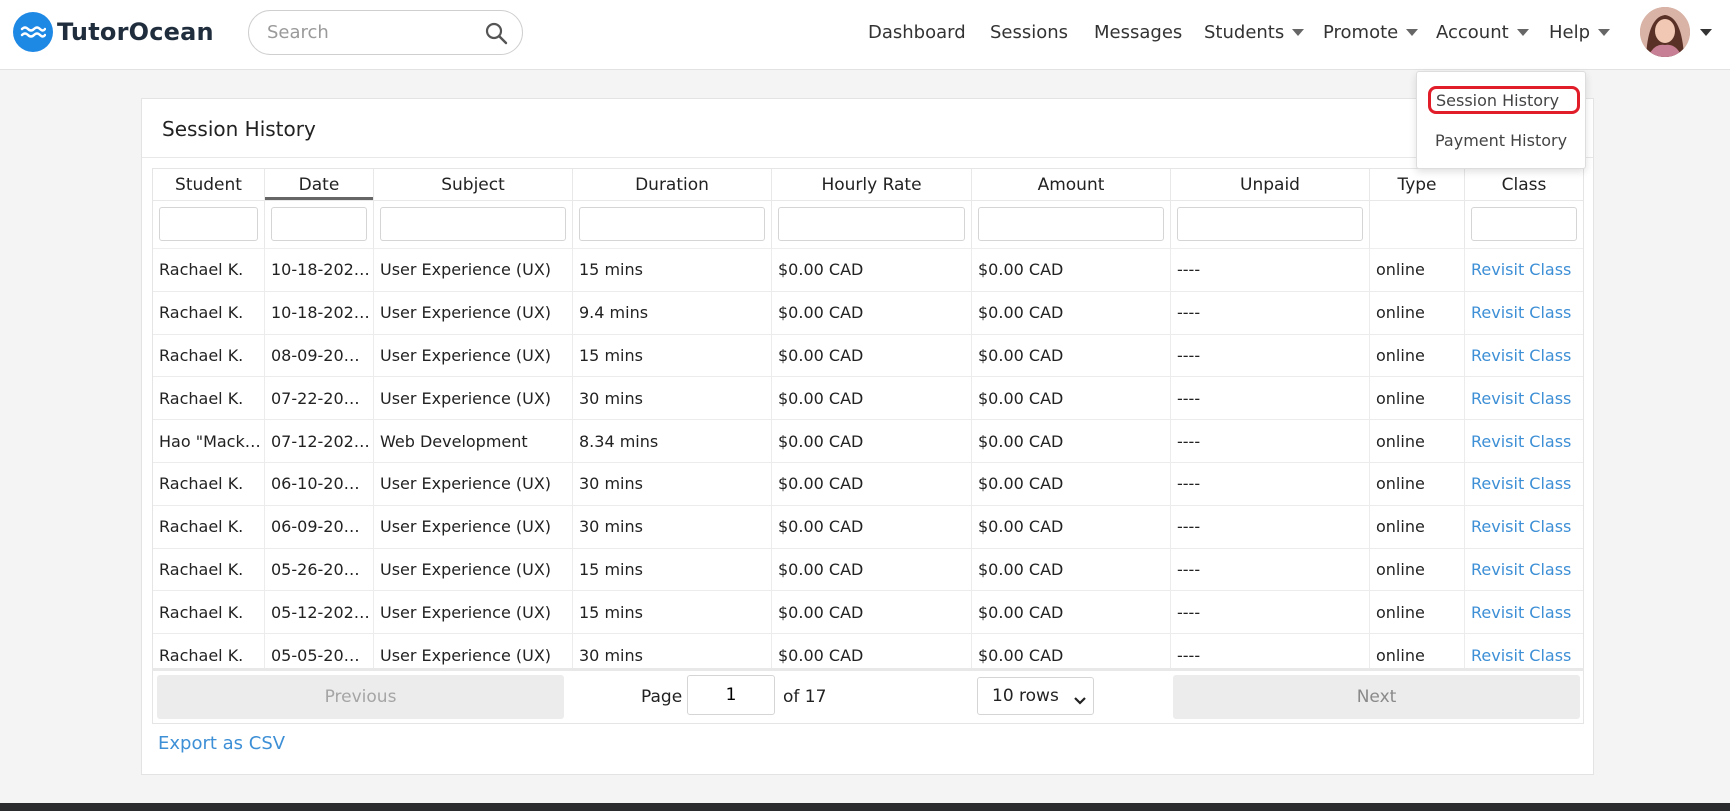 This screenshot has width=1730, height=811. What do you see at coordinates (372, 32) in the screenshot?
I see `search-input` at bounding box center [372, 32].